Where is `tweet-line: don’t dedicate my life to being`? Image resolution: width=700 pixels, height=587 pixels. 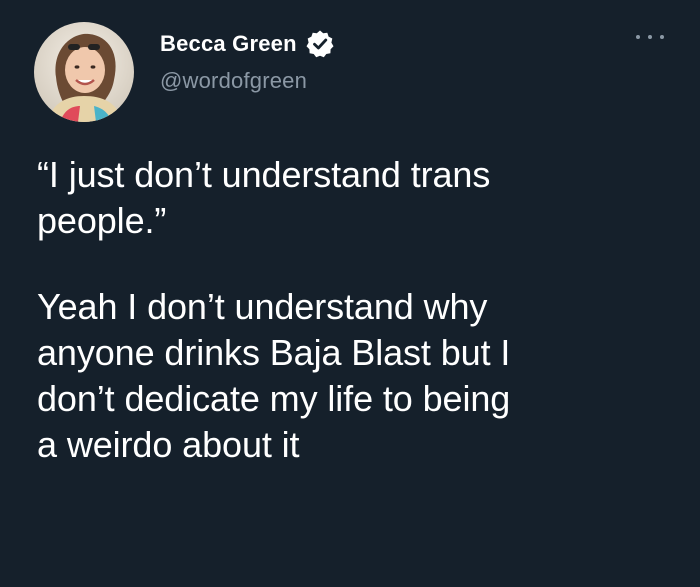 tweet-line: don’t dedicate my life to being is located at coordinates (274, 398).